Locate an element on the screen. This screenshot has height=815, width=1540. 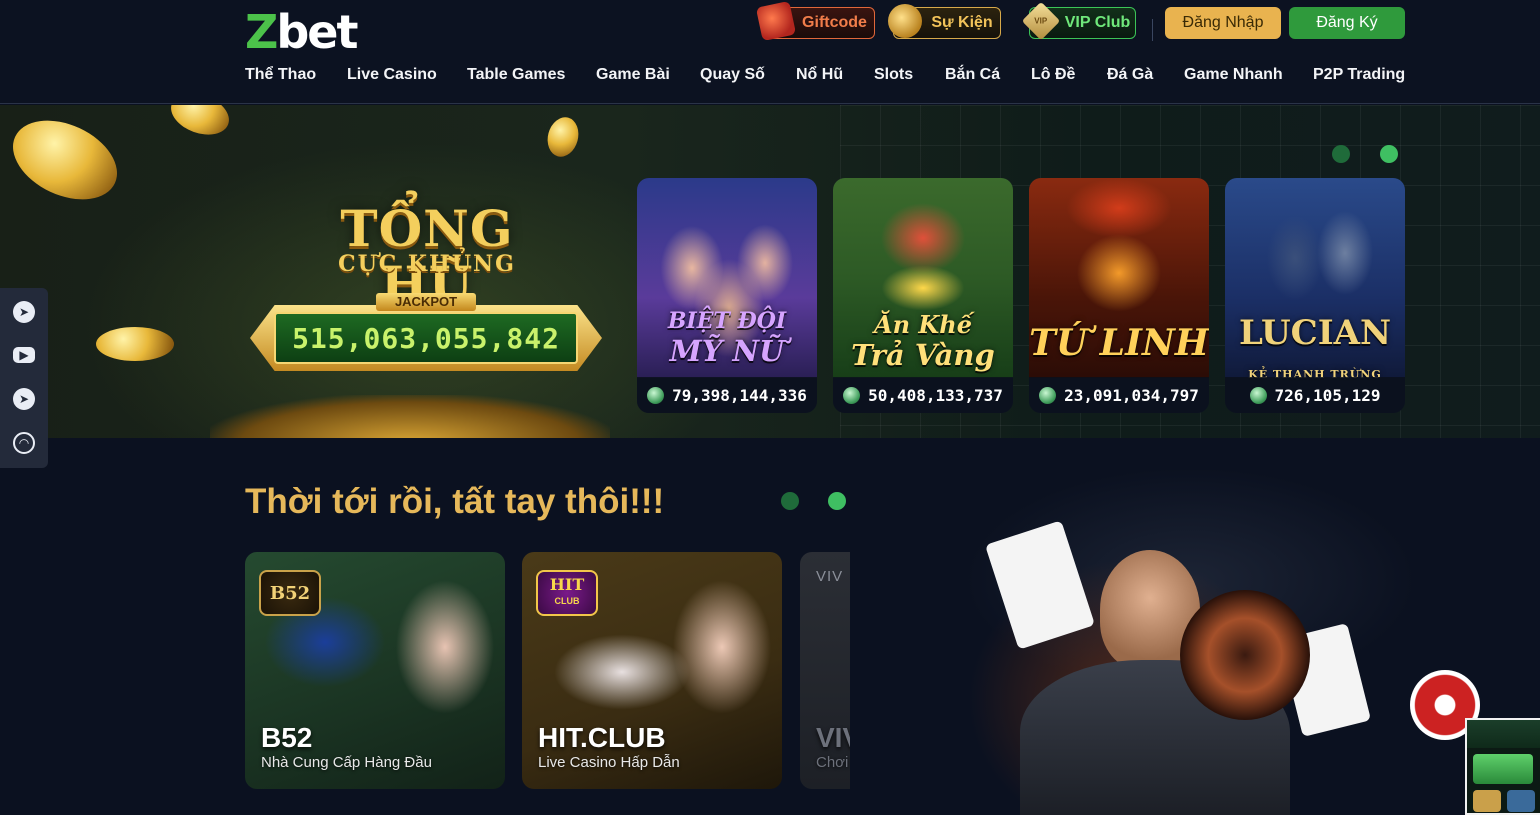
giftcode-button: Giftcode is located at coordinates (815, 21).